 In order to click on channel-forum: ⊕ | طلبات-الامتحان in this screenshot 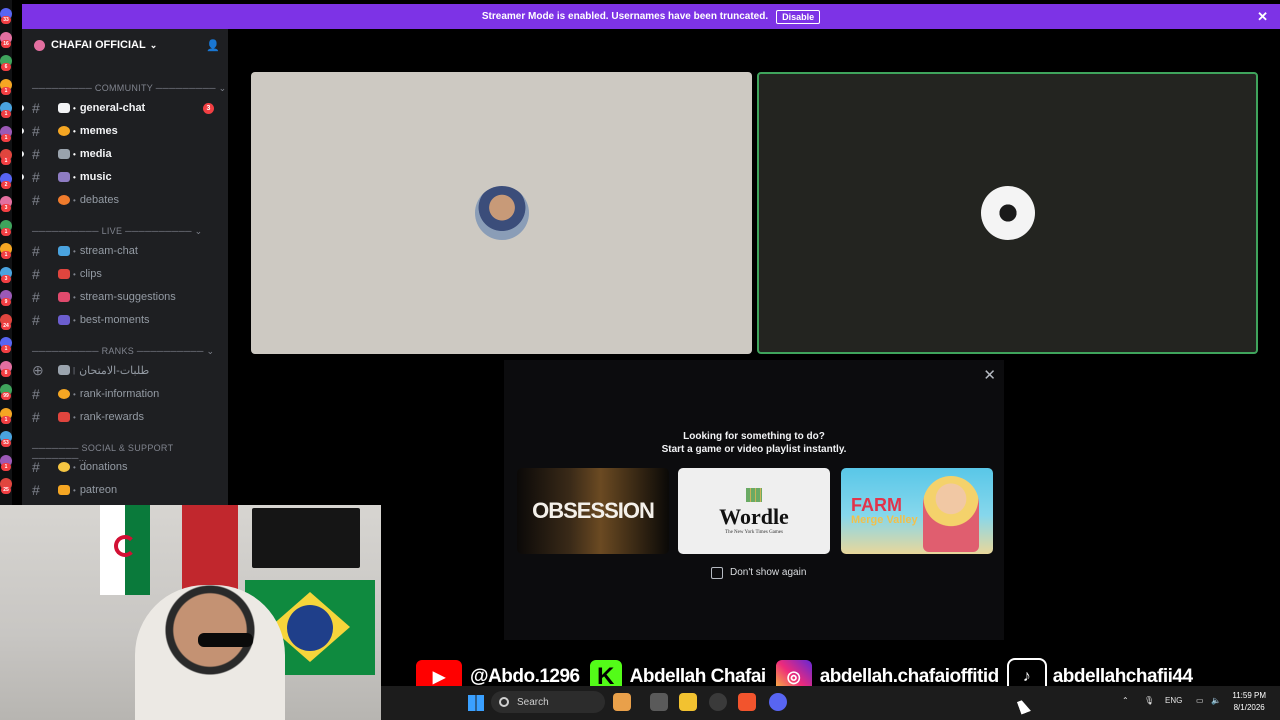, I will do `click(125, 370)`.